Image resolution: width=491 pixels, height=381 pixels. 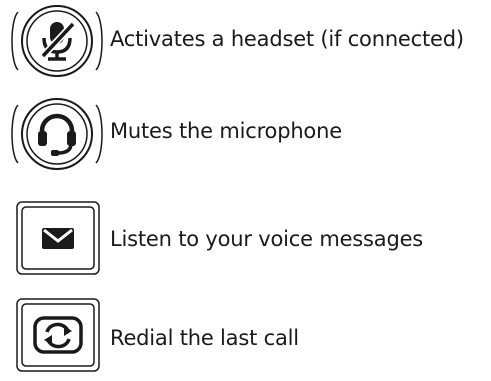 I want to click on legend-label-redial: Redial the last call, so click(x=204, y=338).